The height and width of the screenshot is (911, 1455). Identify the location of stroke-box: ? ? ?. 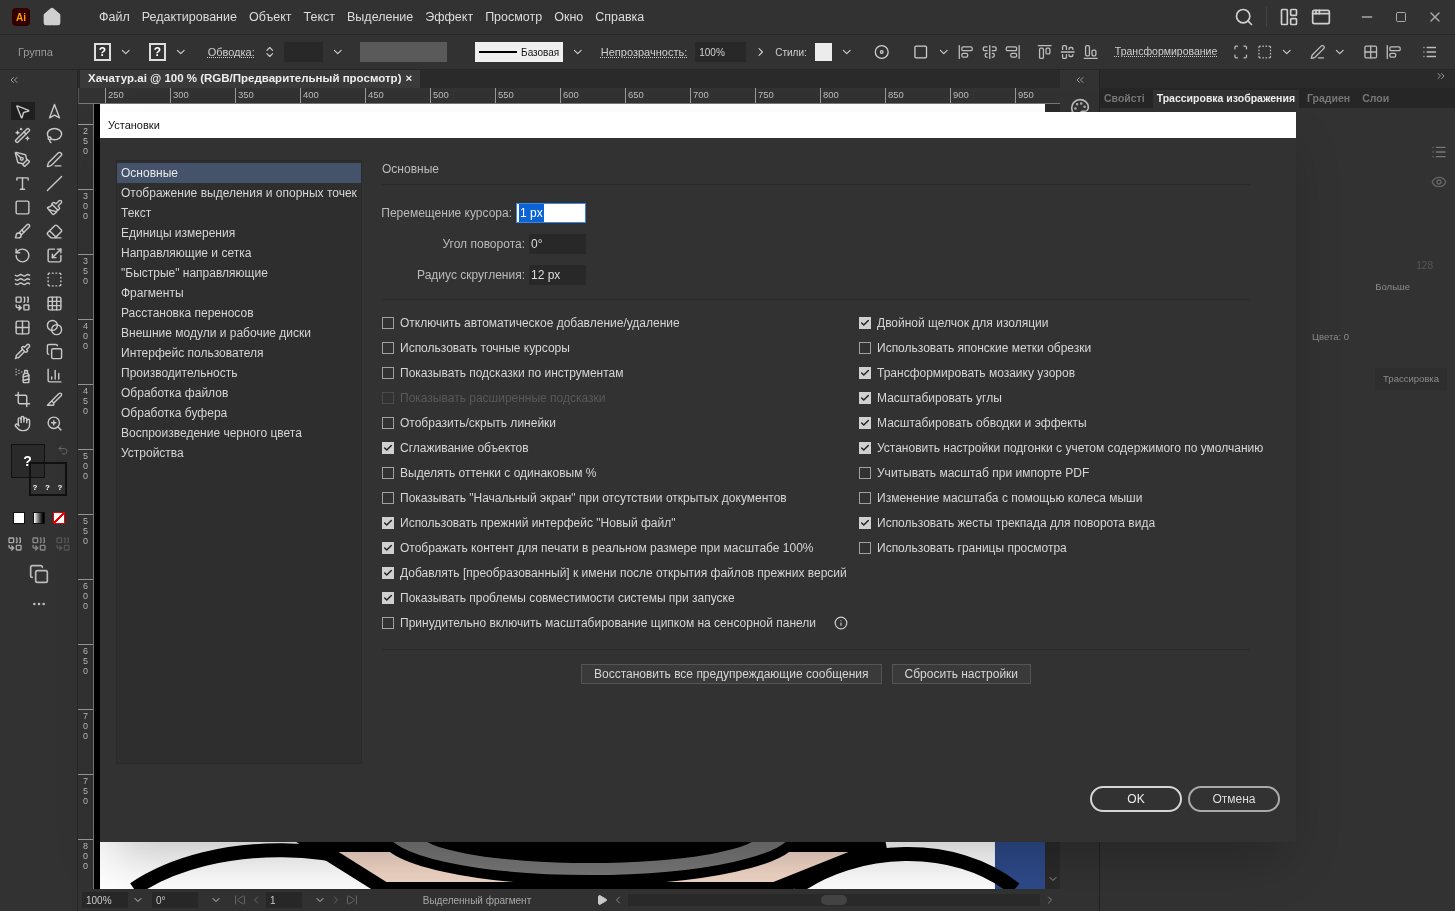
(47, 479).